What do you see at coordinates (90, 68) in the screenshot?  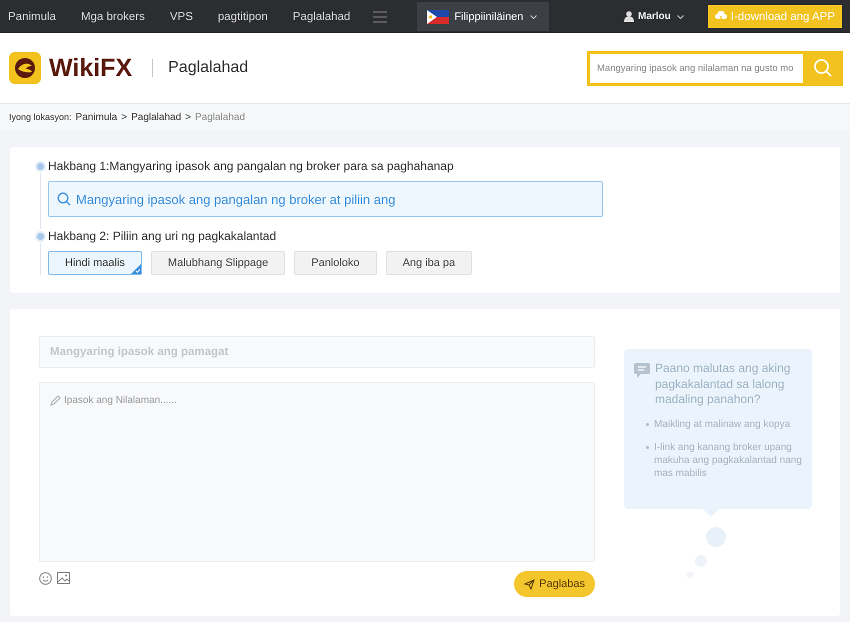 I see `logo-text: WikiFX` at bounding box center [90, 68].